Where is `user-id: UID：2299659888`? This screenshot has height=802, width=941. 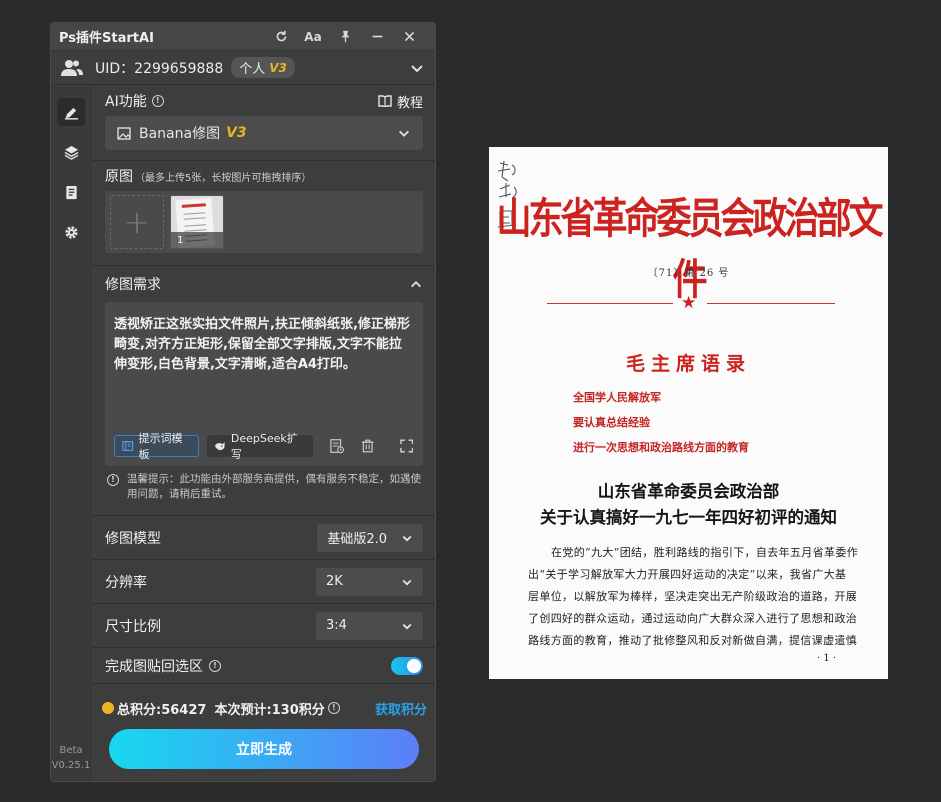
user-id: UID：2299659888 is located at coordinates (159, 68).